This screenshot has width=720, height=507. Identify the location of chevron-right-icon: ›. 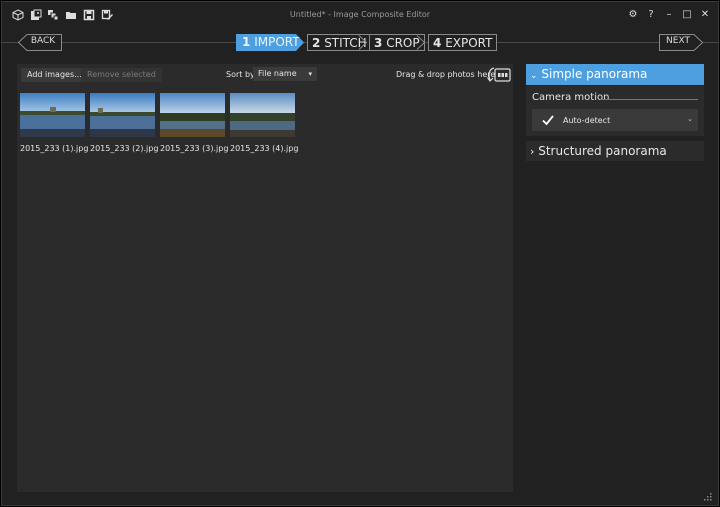
(532, 151).